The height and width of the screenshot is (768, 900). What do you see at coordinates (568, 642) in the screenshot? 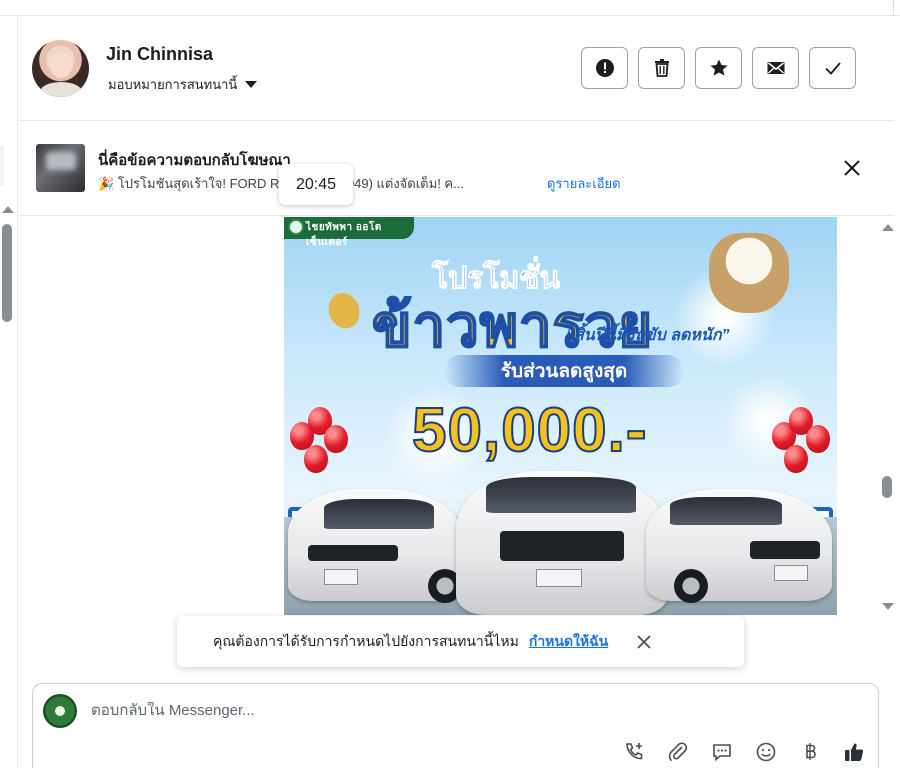
I see `assign-to-me-link: กำหนดให้ฉัน` at bounding box center [568, 642].